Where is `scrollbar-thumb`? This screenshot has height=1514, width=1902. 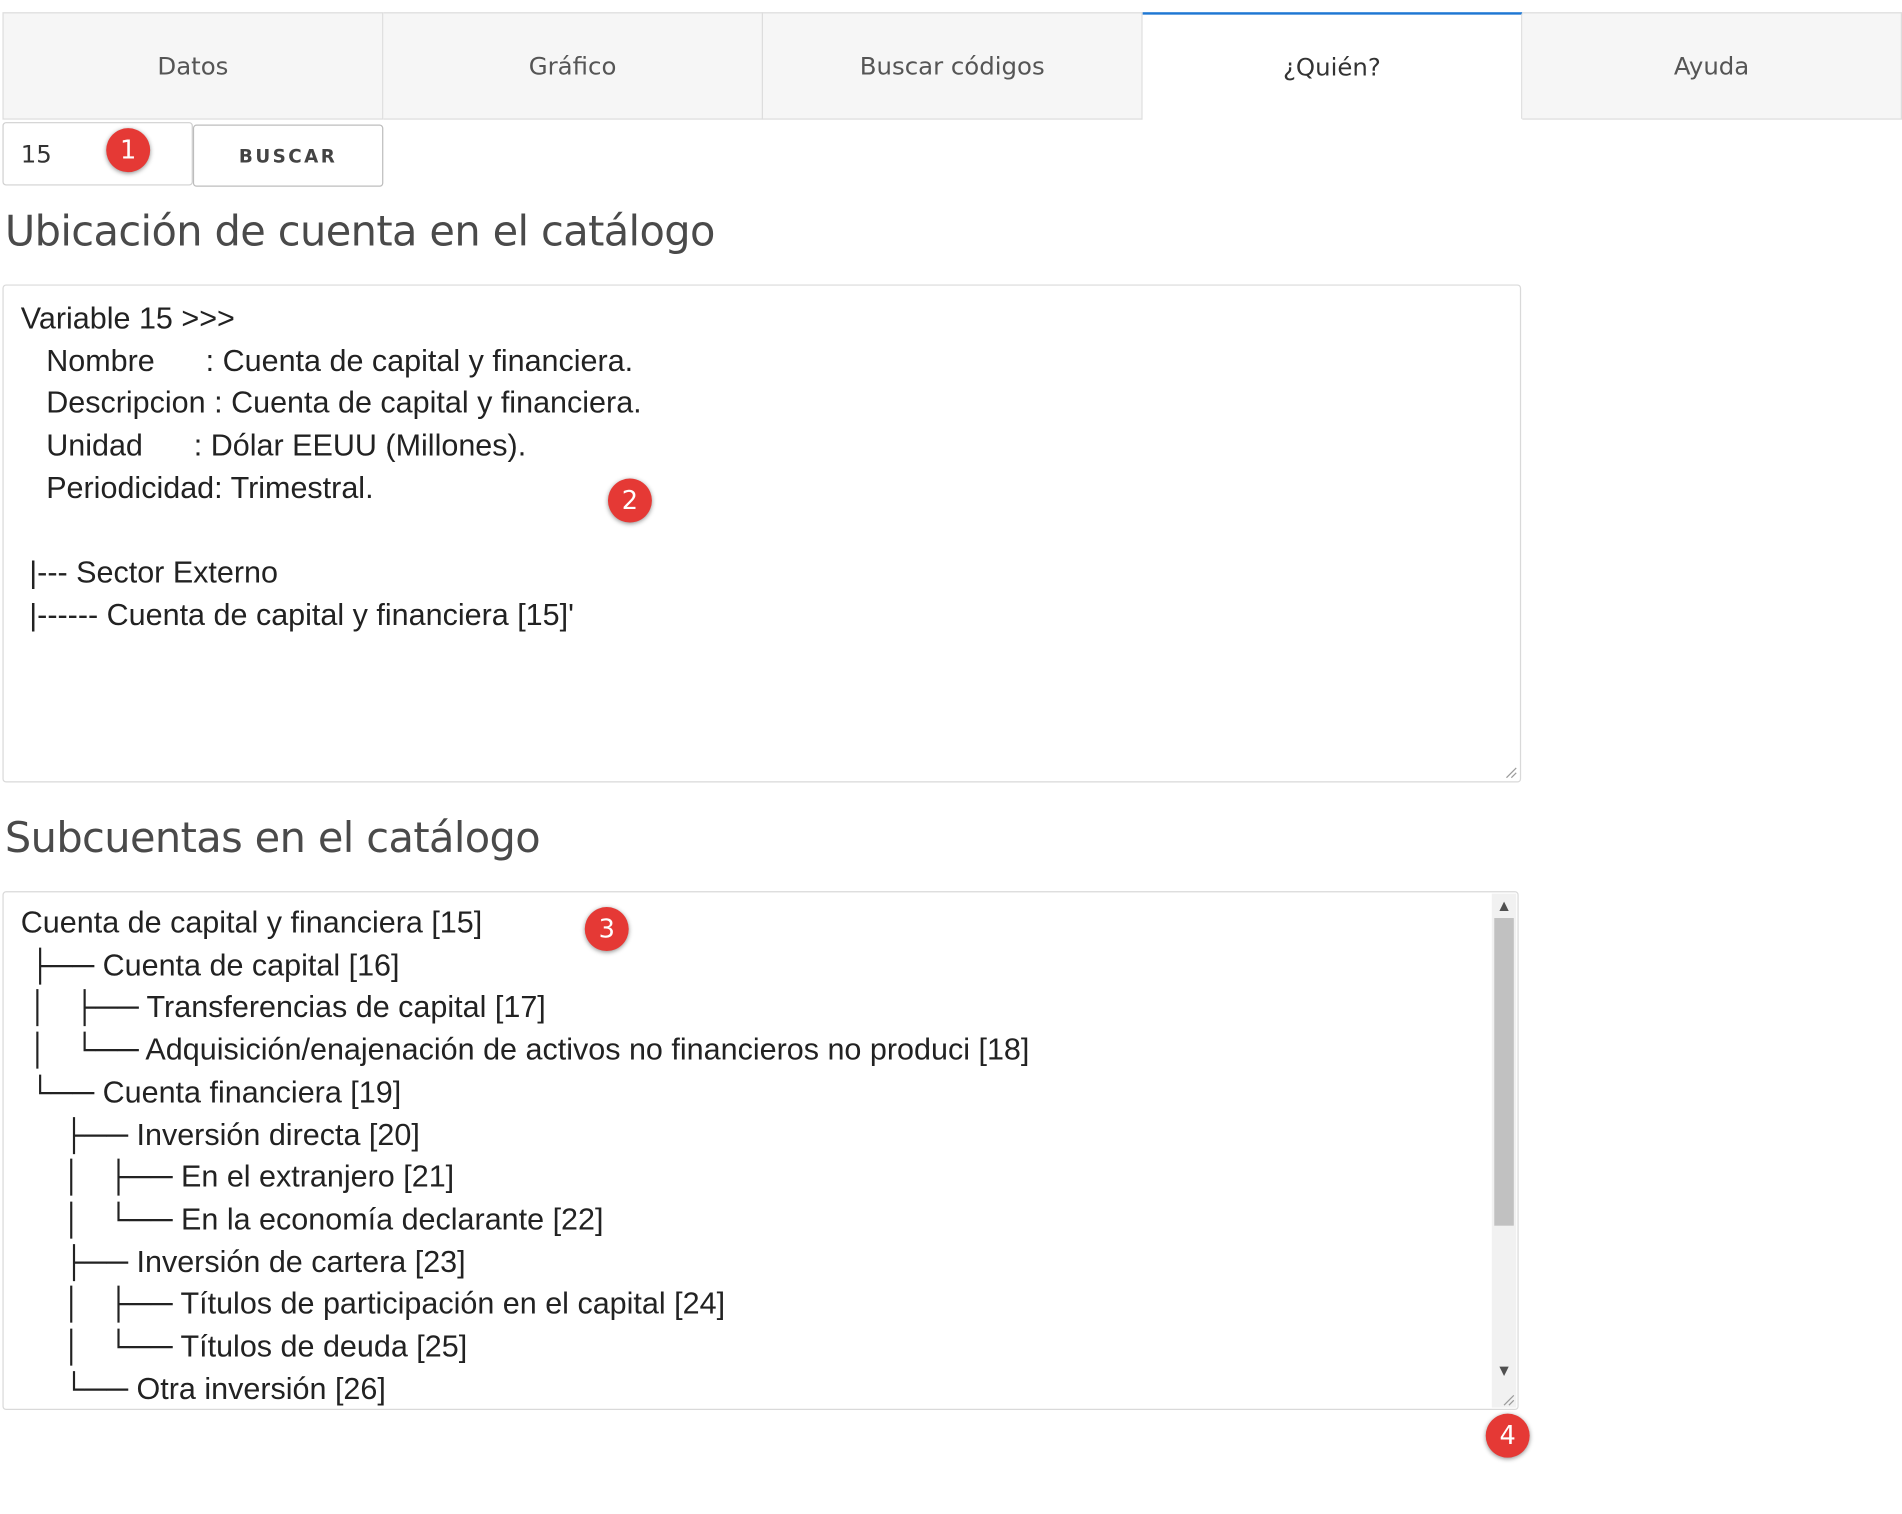
scrollbar-thumb is located at coordinates (1504, 1072).